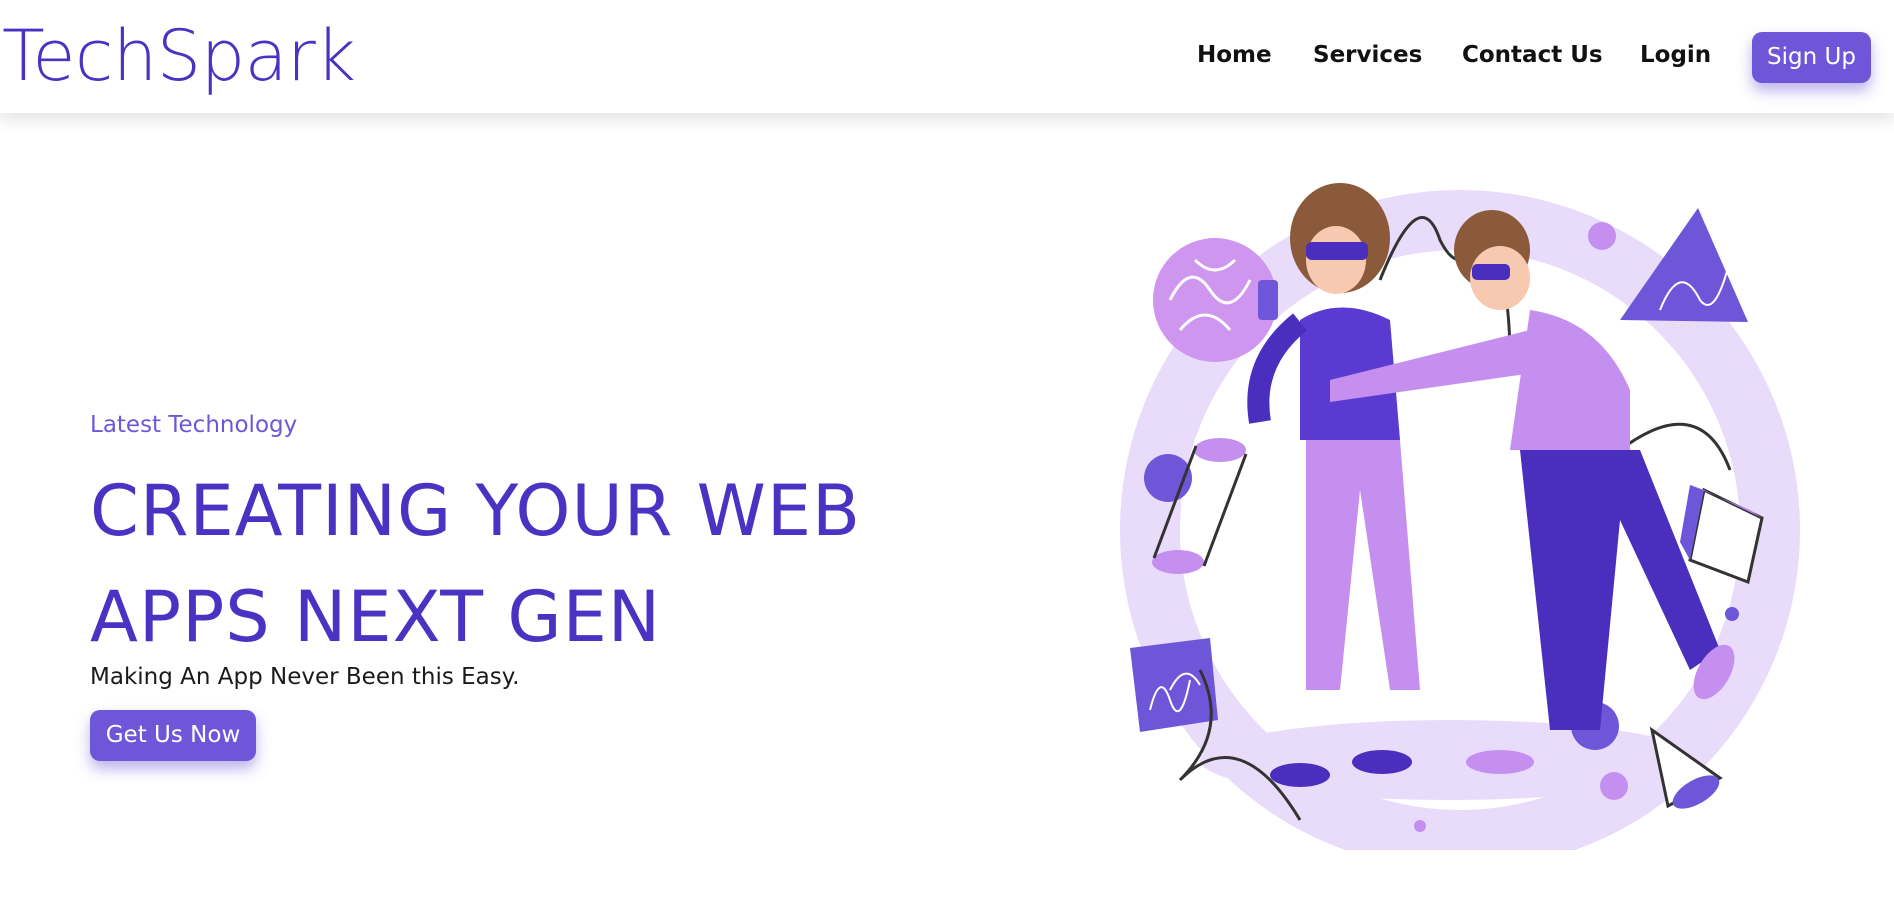 The height and width of the screenshot is (924, 1894). I want to click on hero-headline-line1: CREATING YOUR WEB, so click(476, 511).